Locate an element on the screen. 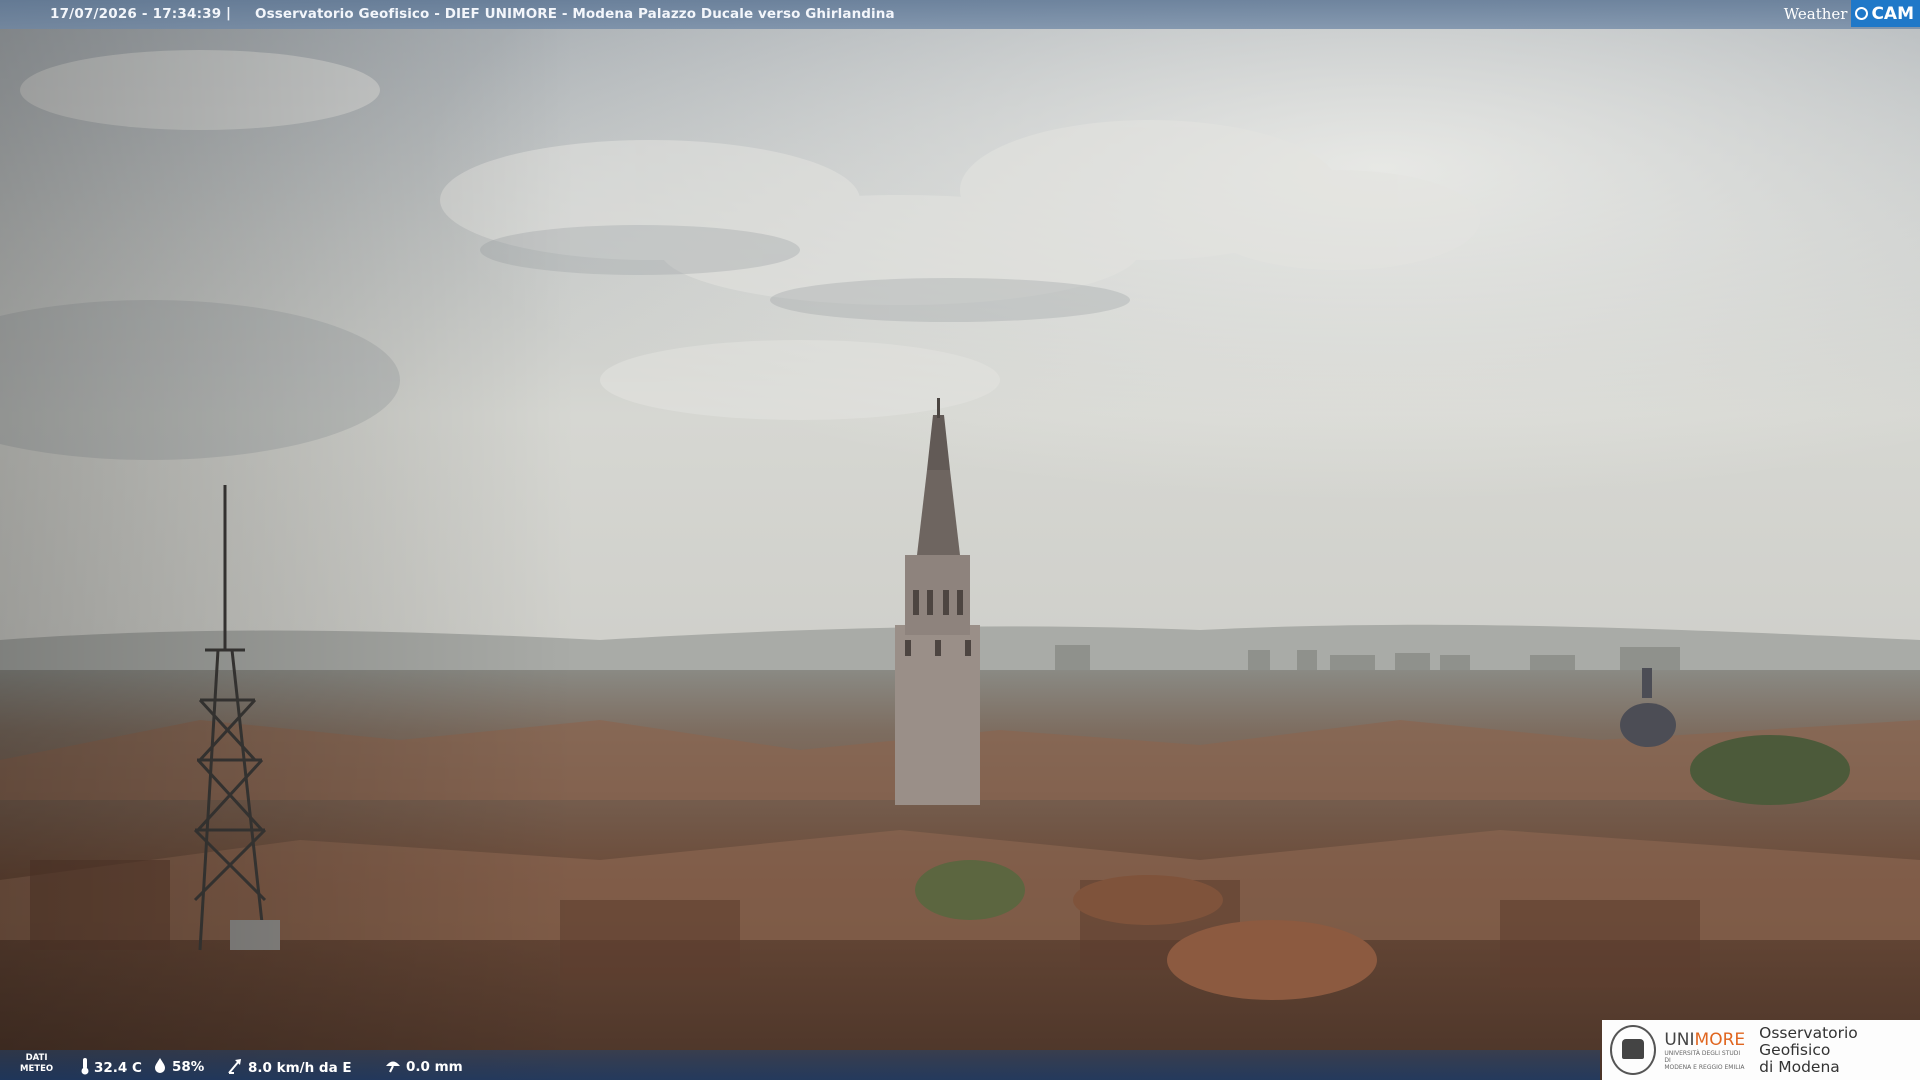 This screenshot has height=1080, width=1920. wind-vane-icon is located at coordinates (235, 1068).